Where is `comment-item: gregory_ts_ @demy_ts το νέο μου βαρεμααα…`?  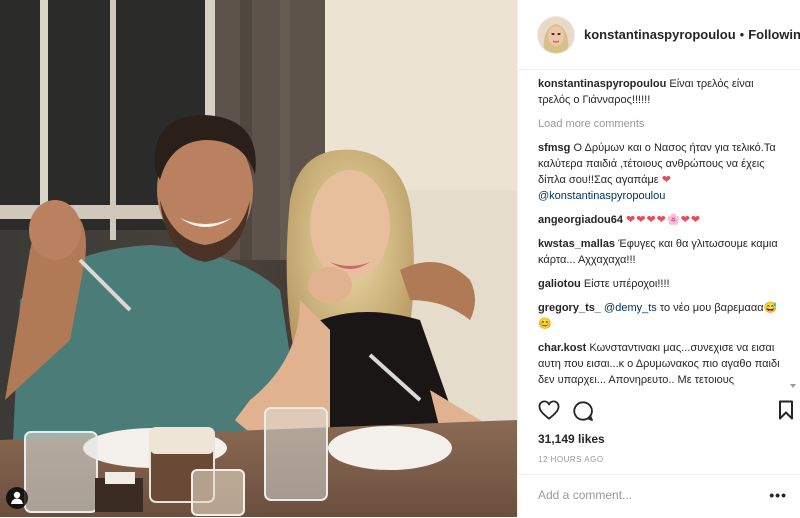
comment-item: gregory_ts_ @demy_ts το νέο μου βαρεμααα… is located at coordinates (663, 316).